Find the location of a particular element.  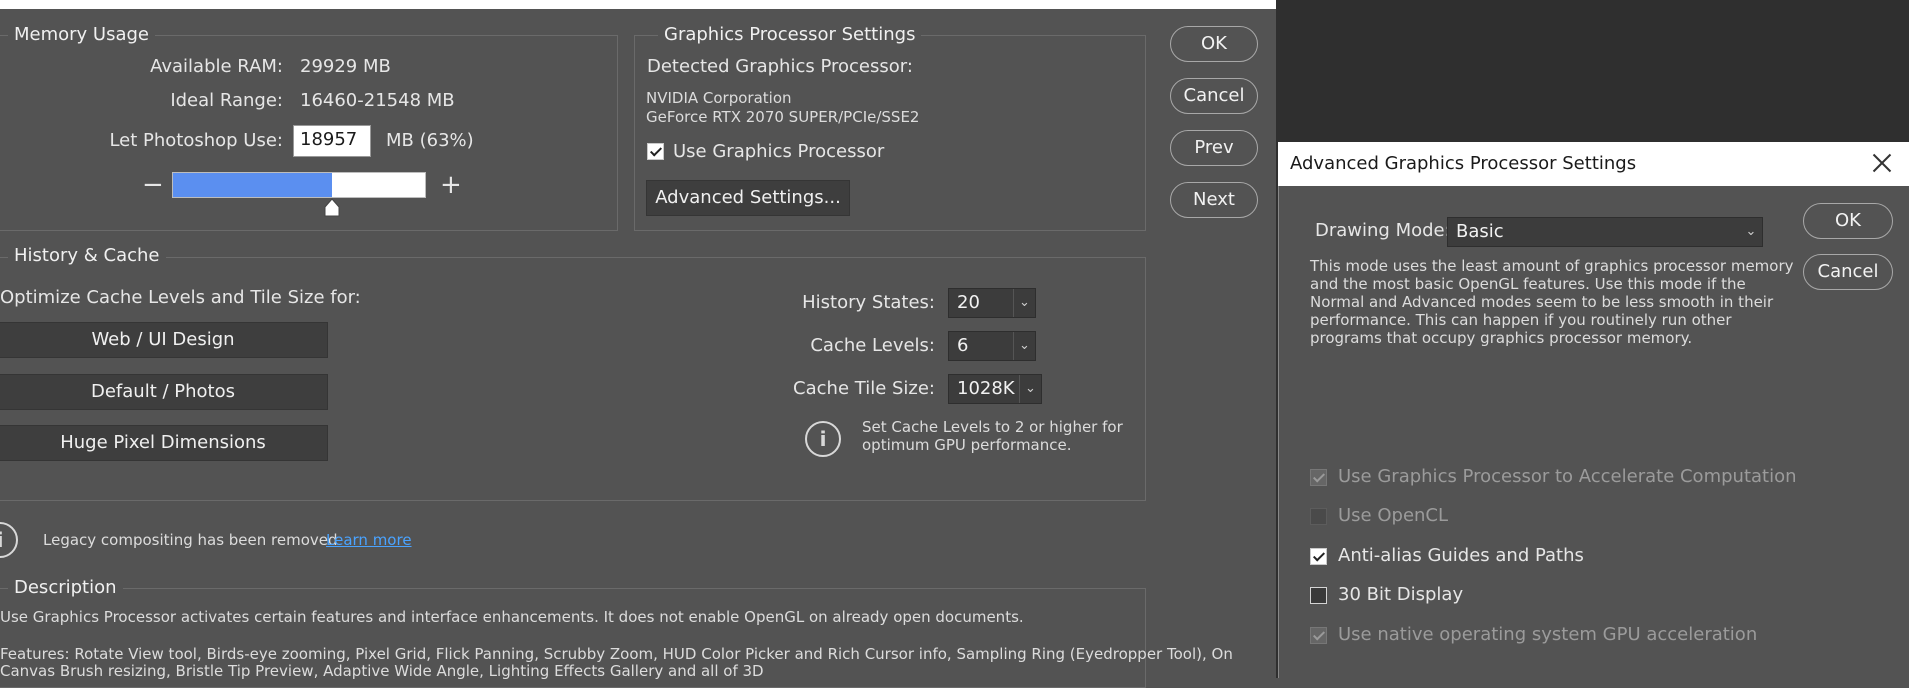

cache-tile-size-select: 1028K ⌄ is located at coordinates (995, 389).